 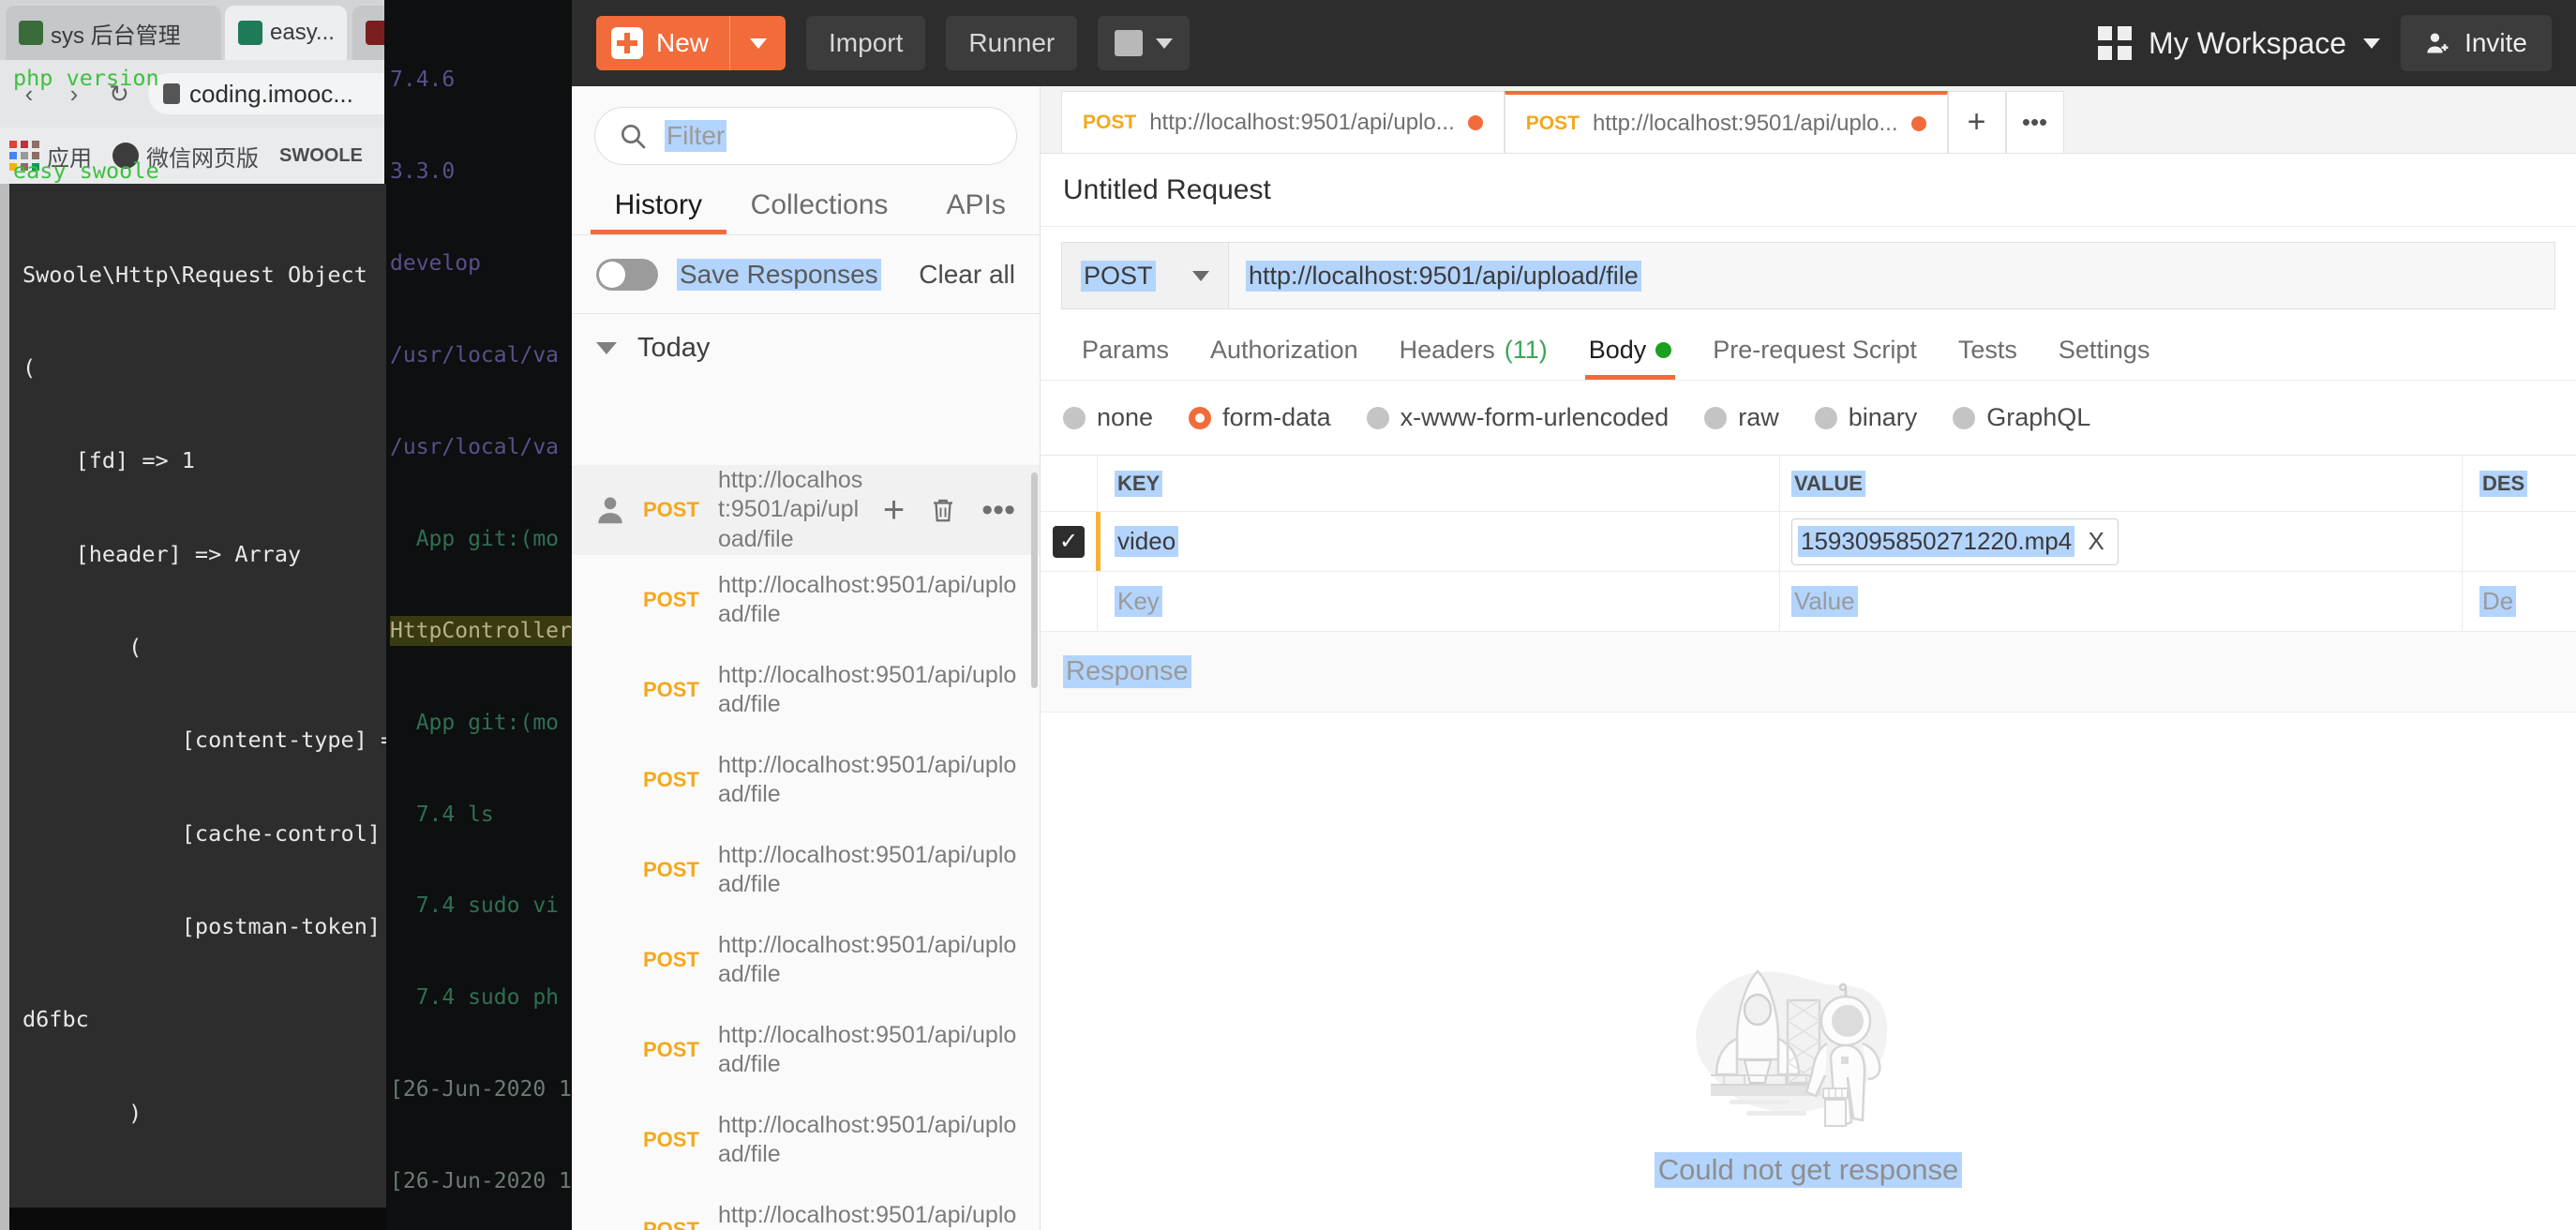 I want to click on terminal-line: [fd] => 1, so click(x=109, y=460).